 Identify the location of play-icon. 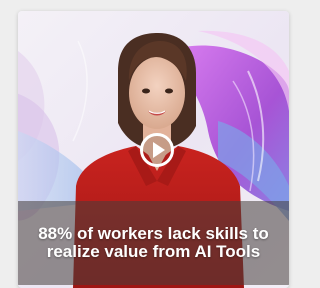
(159, 150).